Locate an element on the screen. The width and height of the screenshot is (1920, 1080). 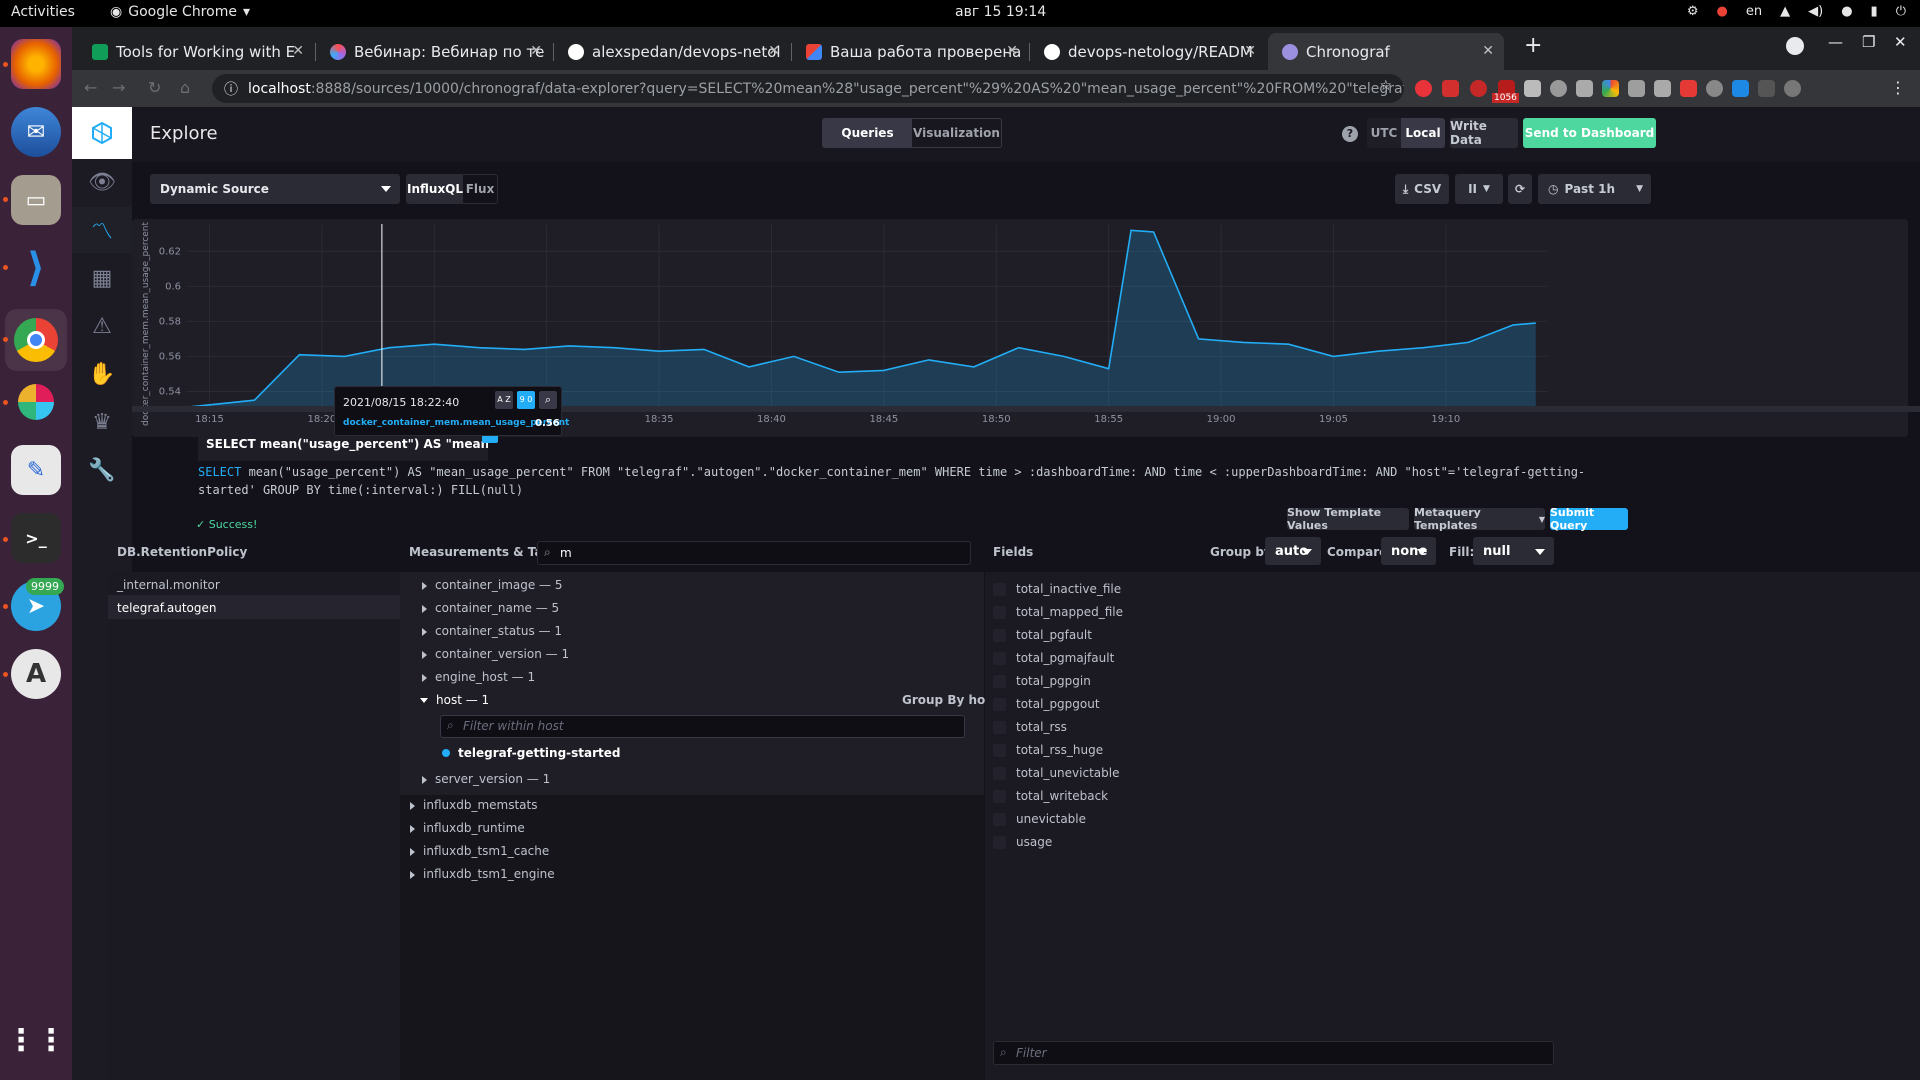
reload-icon: ↻ is located at coordinates (154, 87).